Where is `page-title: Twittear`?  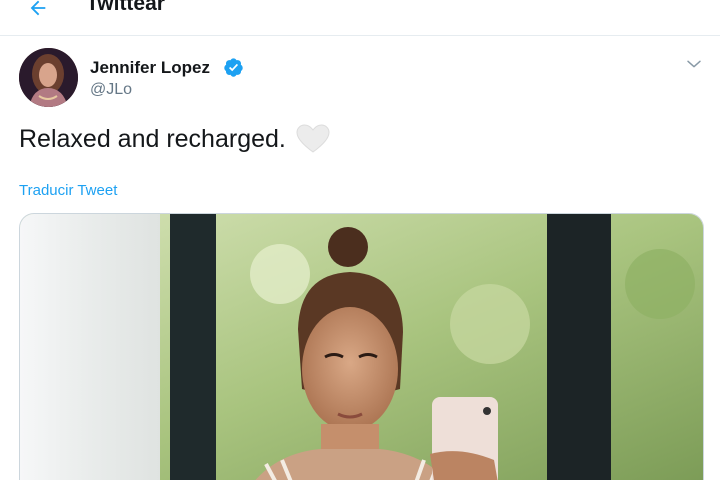 page-title: Twittear is located at coordinates (125, 7).